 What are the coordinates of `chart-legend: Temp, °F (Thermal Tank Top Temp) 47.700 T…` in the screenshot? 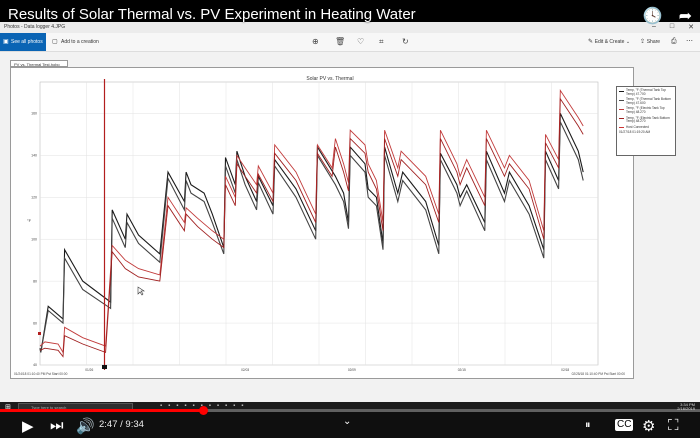 It's located at (646, 121).